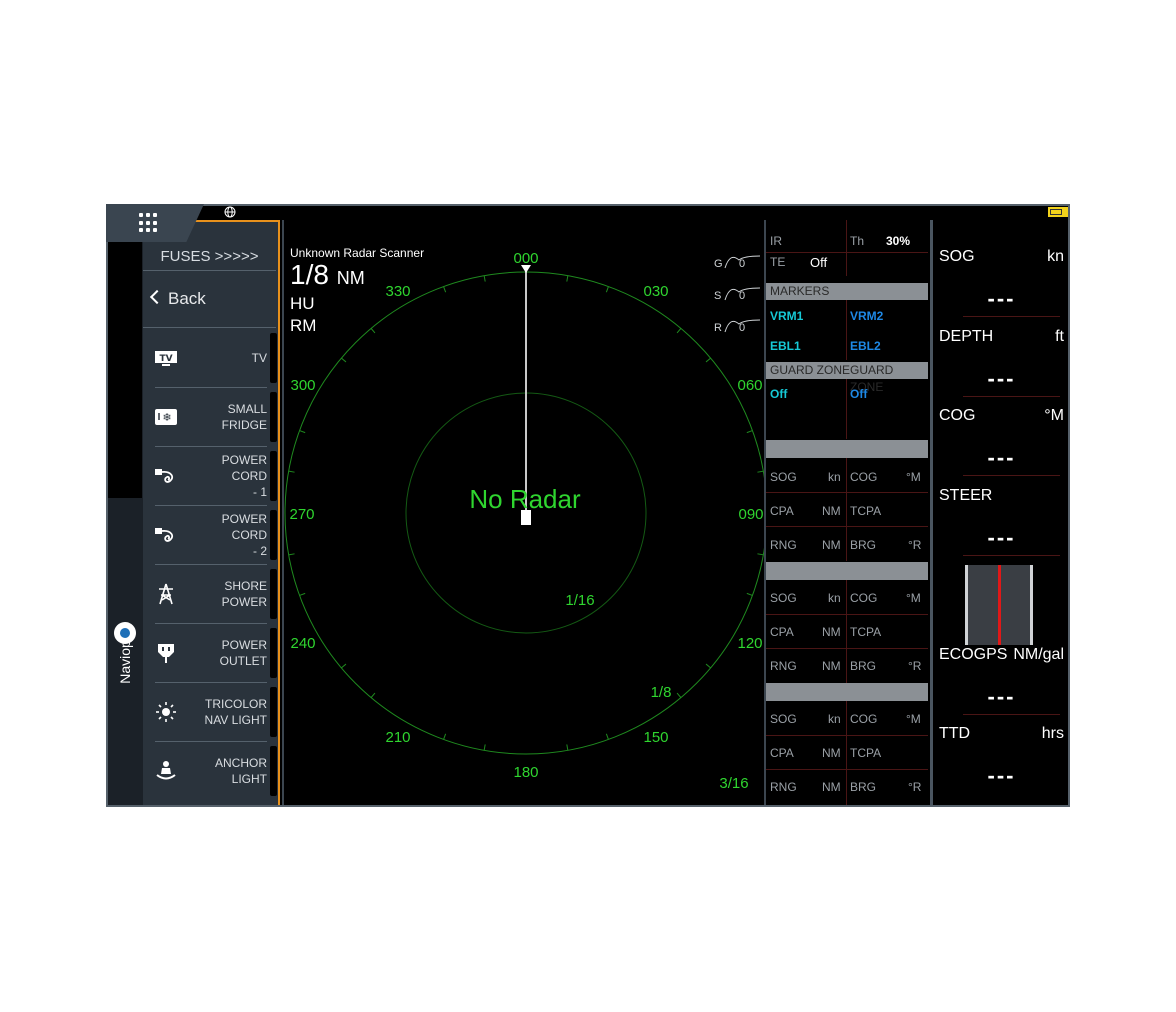  What do you see at coordinates (857, 241) in the screenshot?
I see `th-label: Th` at bounding box center [857, 241].